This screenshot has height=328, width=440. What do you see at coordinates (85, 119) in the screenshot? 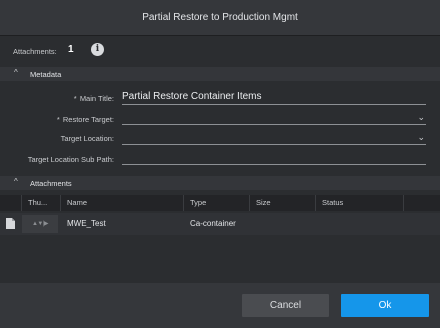
I see `restore-target-label: * Restore Target:` at bounding box center [85, 119].